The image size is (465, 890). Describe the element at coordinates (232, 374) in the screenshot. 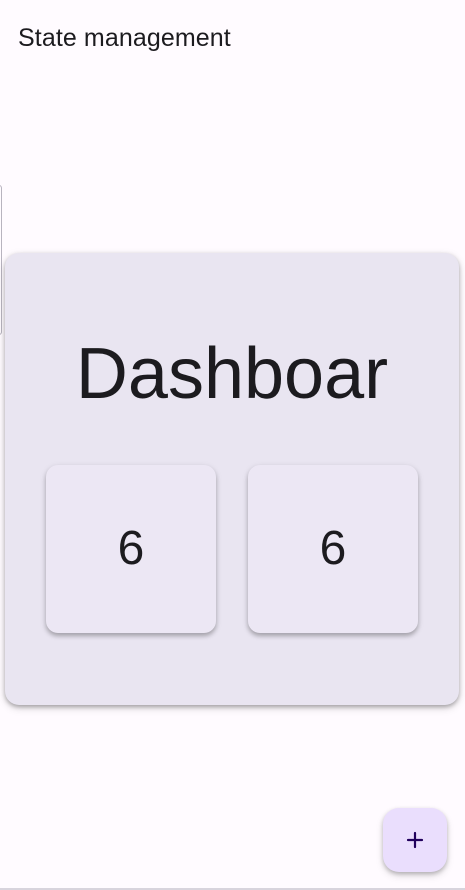

I see `dashboard-title: Dashboar` at that location.